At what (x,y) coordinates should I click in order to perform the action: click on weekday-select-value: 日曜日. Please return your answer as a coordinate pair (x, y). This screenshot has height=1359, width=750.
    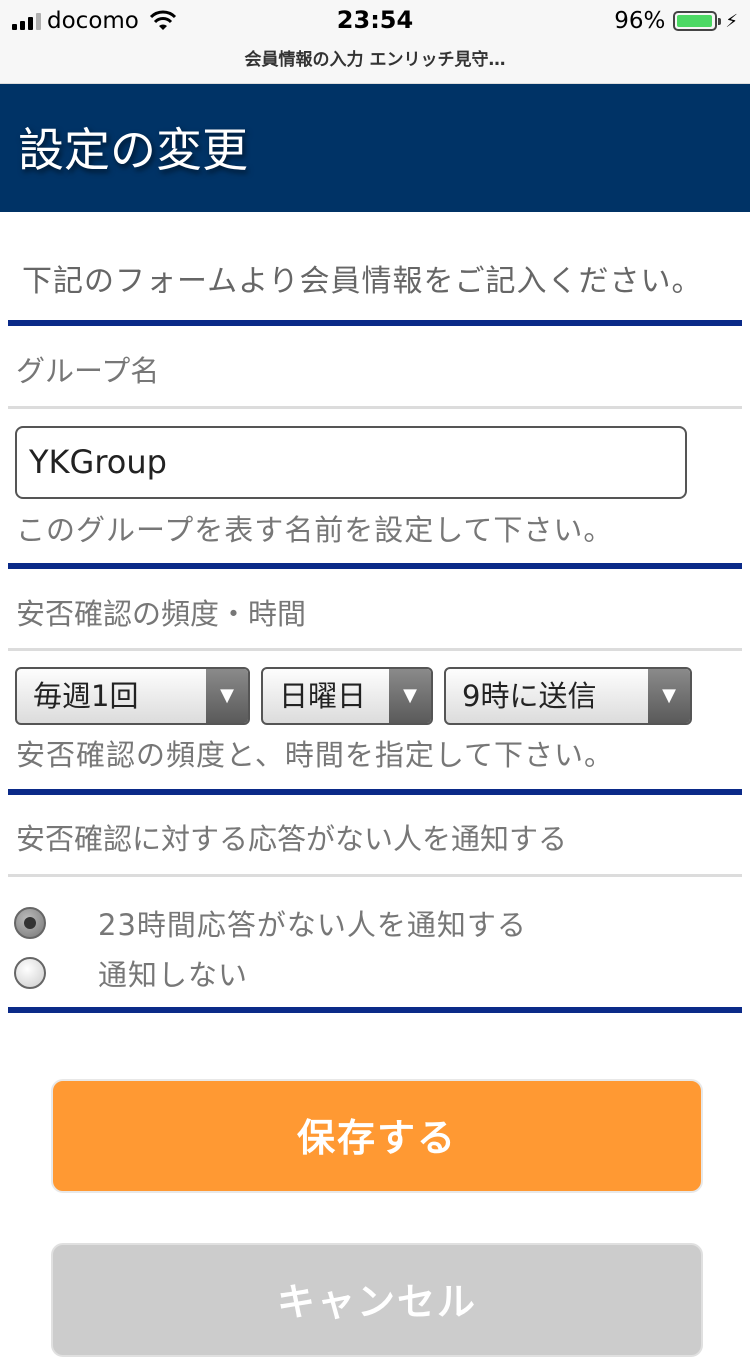
    Looking at the image, I should click on (323, 696).